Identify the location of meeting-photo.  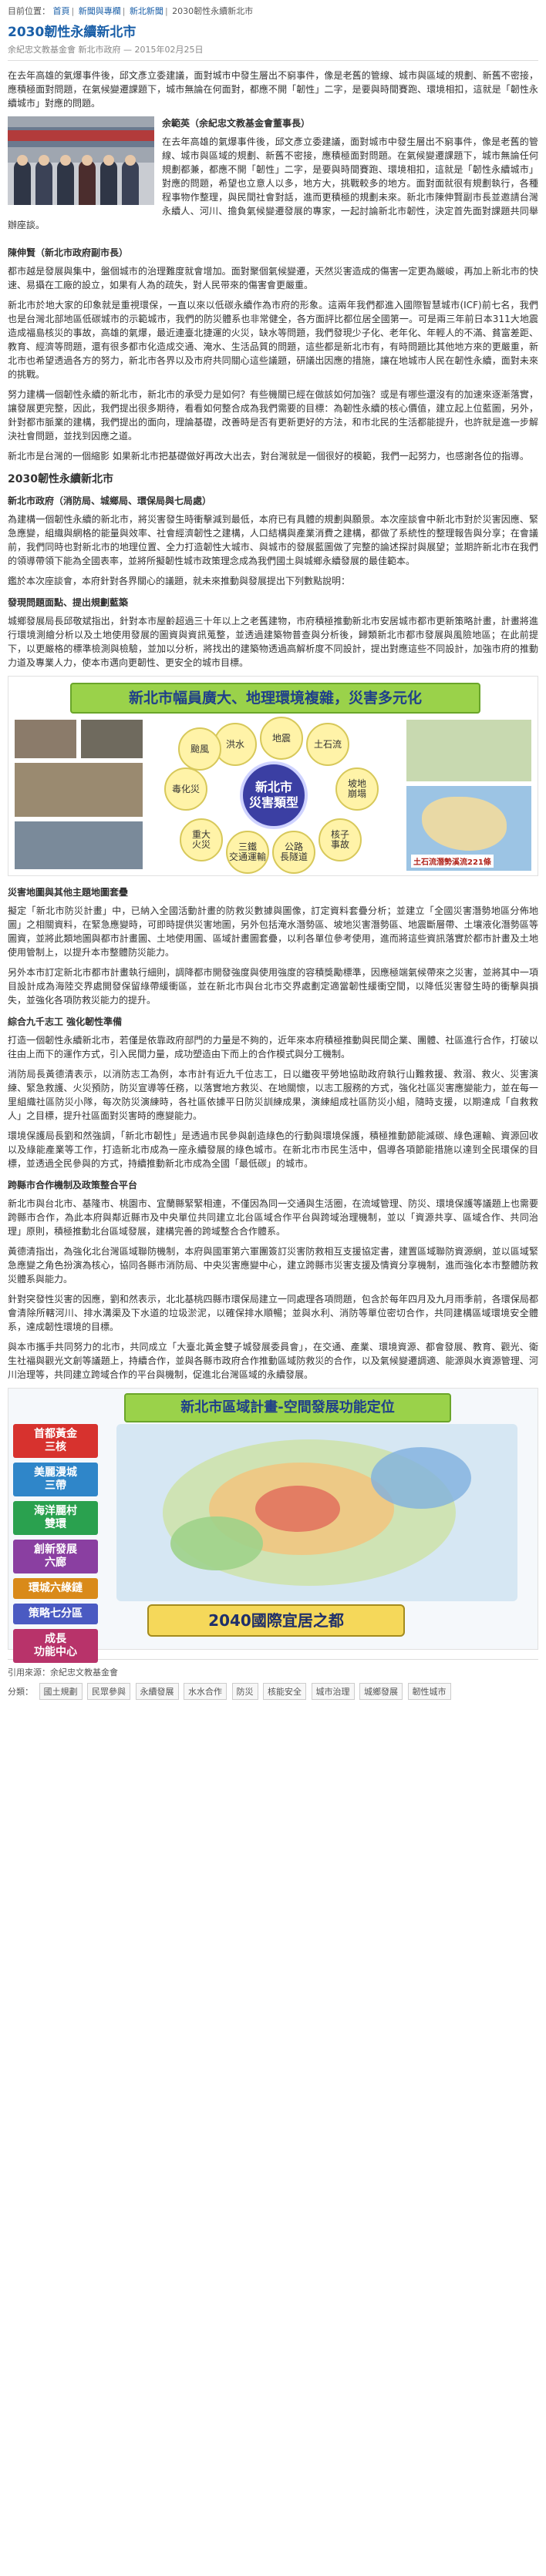
(81, 160).